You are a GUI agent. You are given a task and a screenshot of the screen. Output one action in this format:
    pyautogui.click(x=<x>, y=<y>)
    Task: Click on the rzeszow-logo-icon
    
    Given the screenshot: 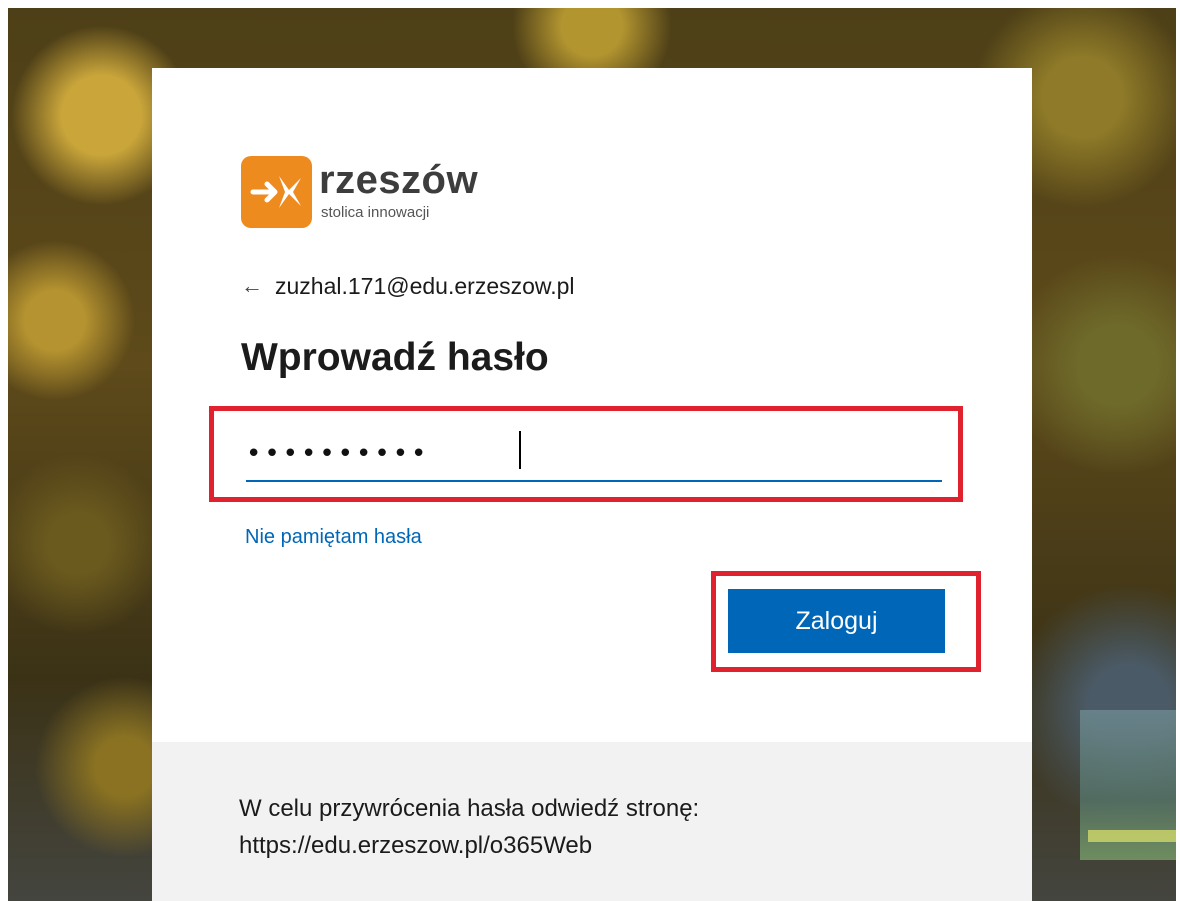 What is the action you would take?
    pyautogui.click(x=276, y=192)
    